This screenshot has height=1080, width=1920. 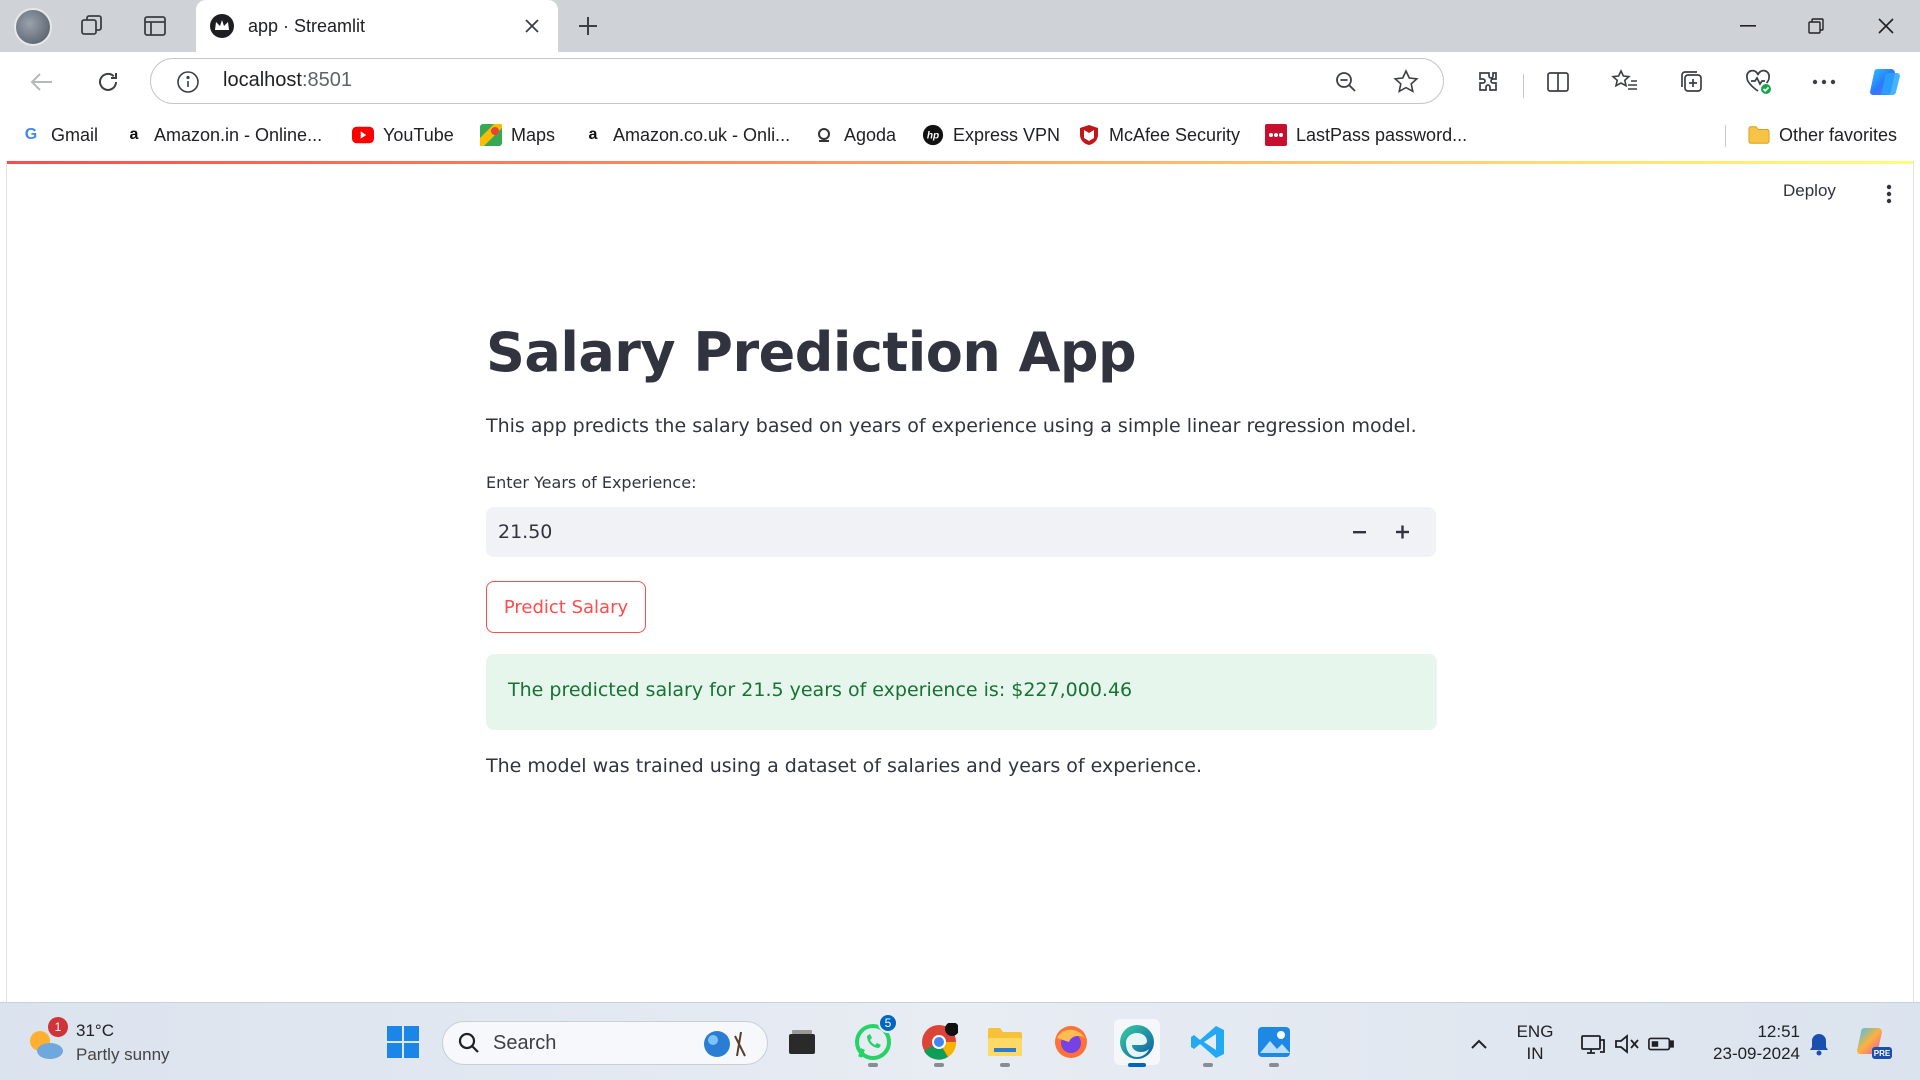 I want to click on bookmark-maps: Maps, so click(x=517, y=135).